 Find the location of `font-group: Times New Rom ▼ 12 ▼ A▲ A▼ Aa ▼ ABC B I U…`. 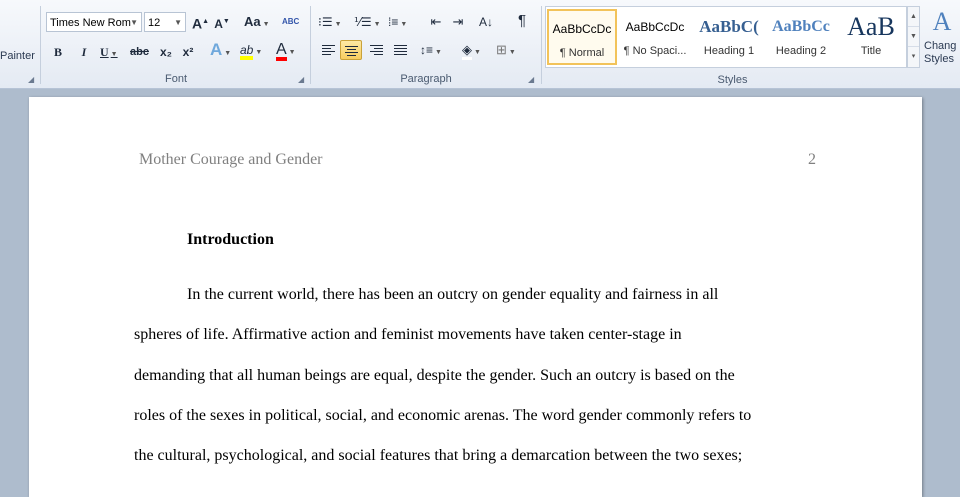

font-group: Times New Rom ▼ 12 ▼ A▲ A▼ Aa ▼ ABC B I U… is located at coordinates (176, 45).